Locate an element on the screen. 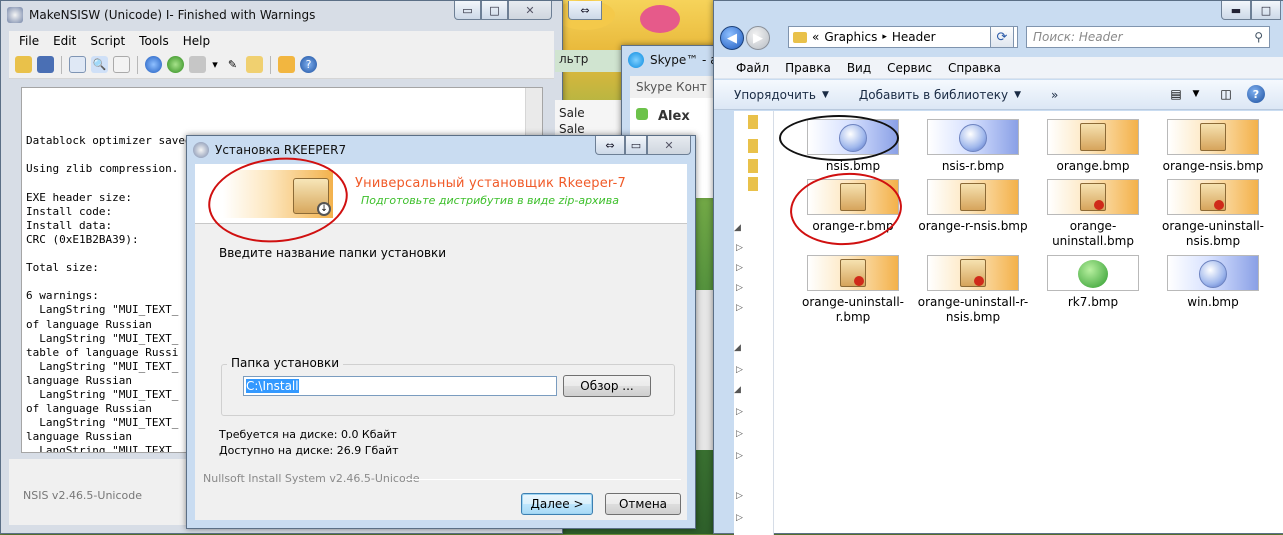  installer-app-icon is located at coordinates (201, 150).